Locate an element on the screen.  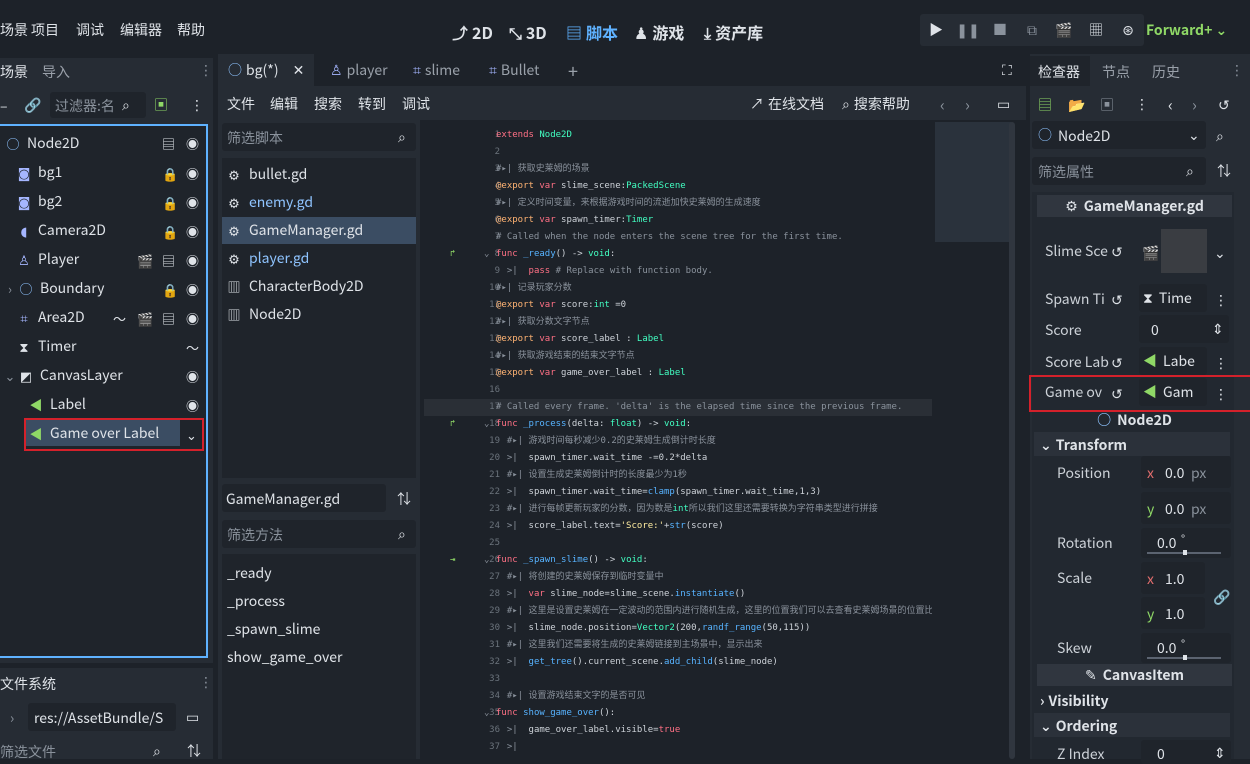
mode-assetlib-button: ⤓ 资产库 is located at coordinates (733, 32).